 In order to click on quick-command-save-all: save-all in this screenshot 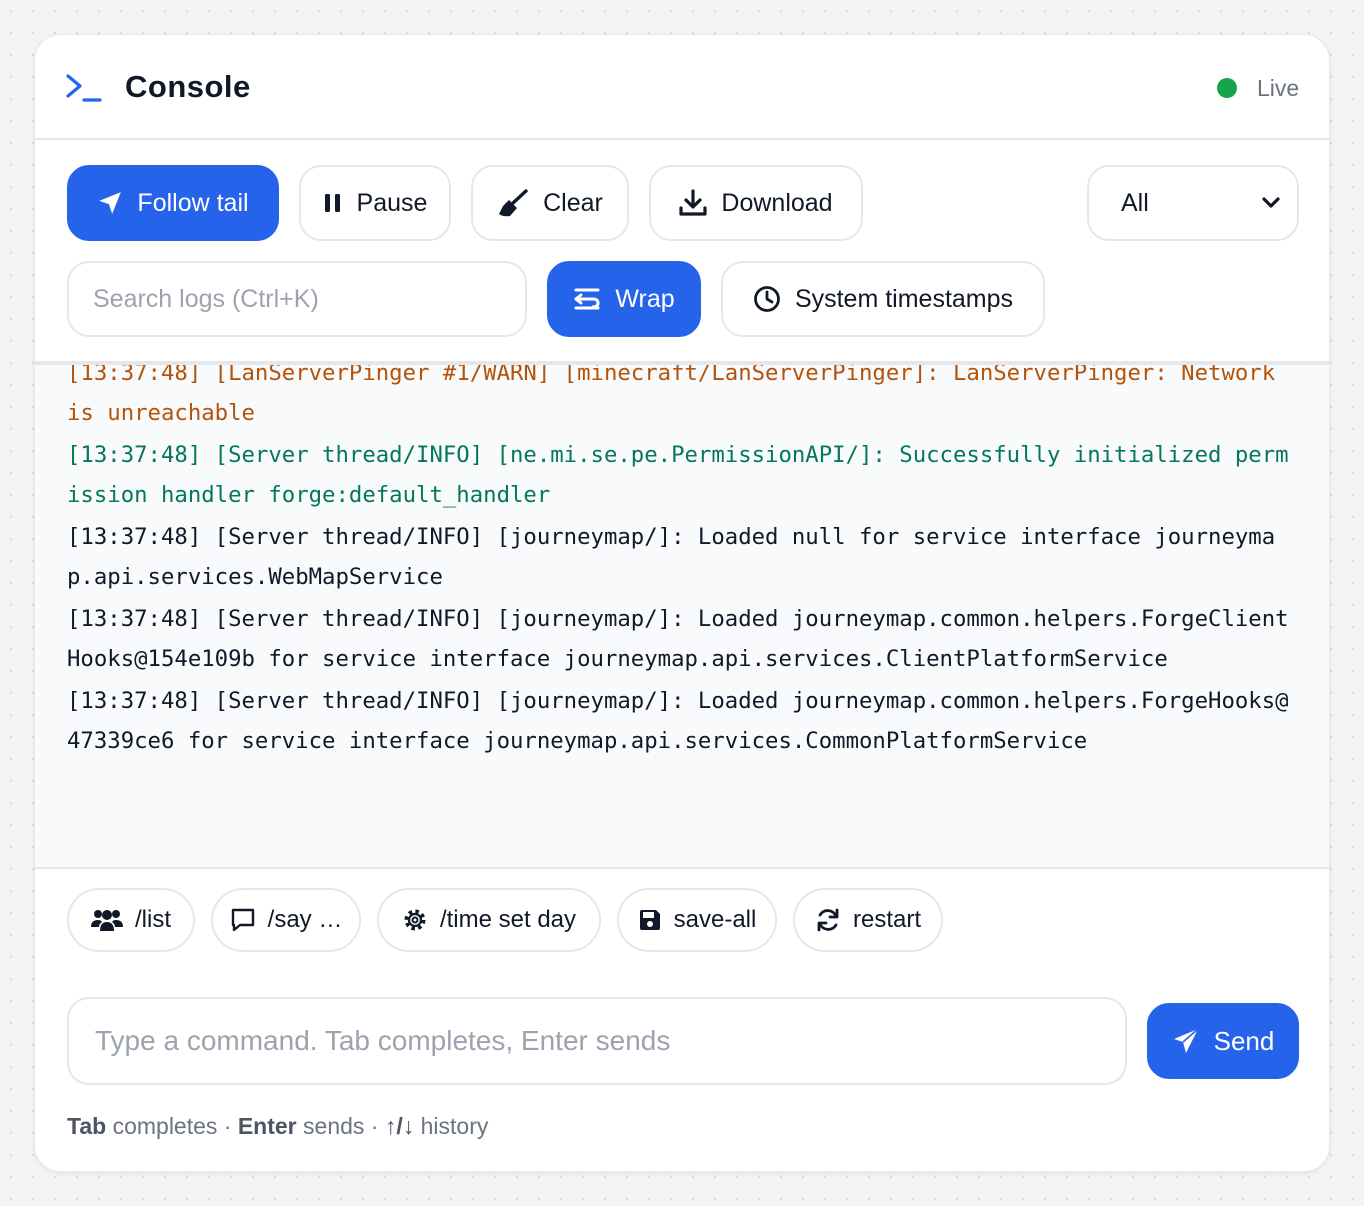, I will do `click(697, 920)`.